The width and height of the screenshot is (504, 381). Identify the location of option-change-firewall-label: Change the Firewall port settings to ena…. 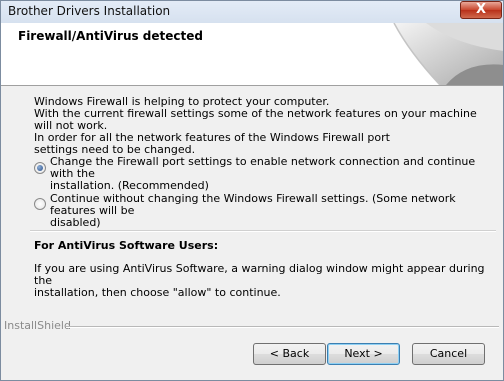
(270, 174).